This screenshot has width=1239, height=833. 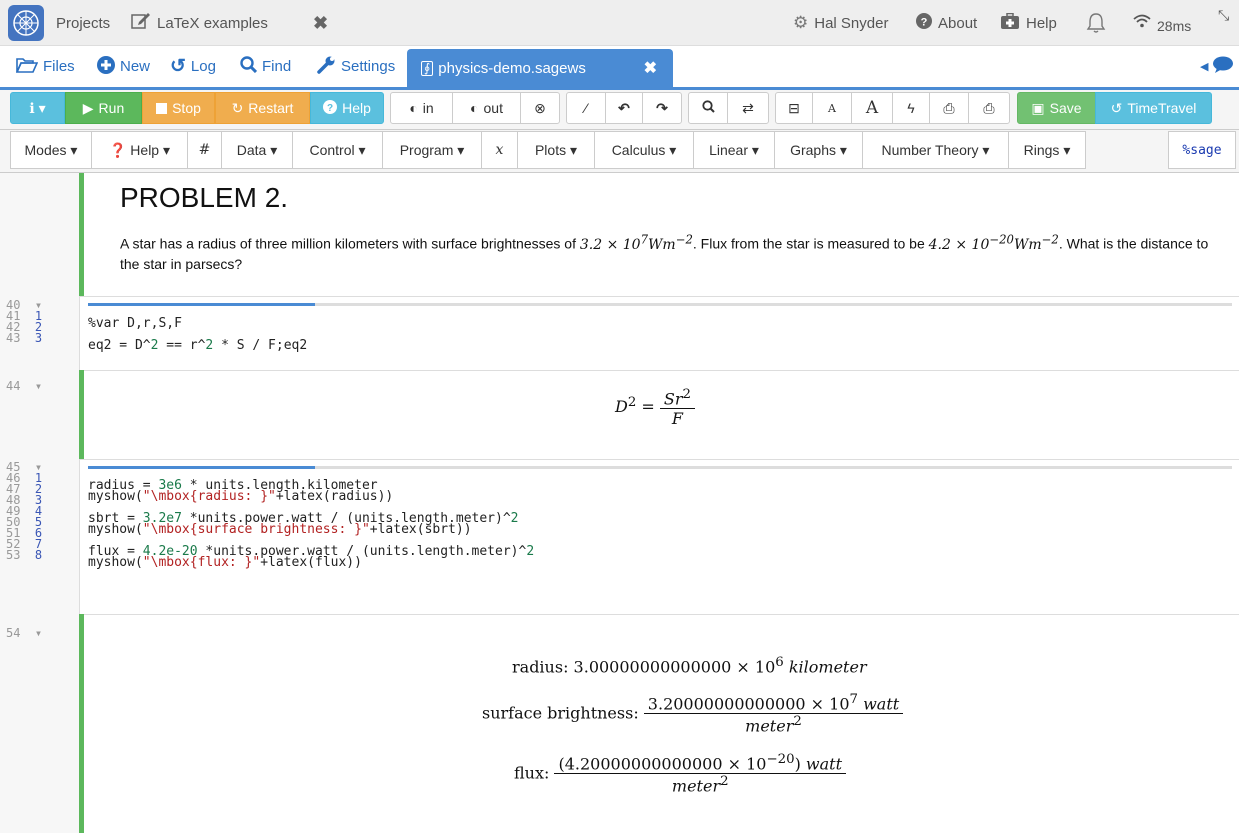 I want to click on math-brightness: 3.2 × 107Wm−2, so click(x=636, y=242).